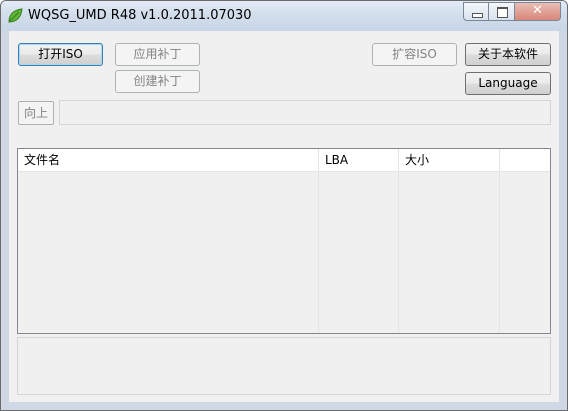  I want to click on column-header-filename: 文件名, so click(168, 160).